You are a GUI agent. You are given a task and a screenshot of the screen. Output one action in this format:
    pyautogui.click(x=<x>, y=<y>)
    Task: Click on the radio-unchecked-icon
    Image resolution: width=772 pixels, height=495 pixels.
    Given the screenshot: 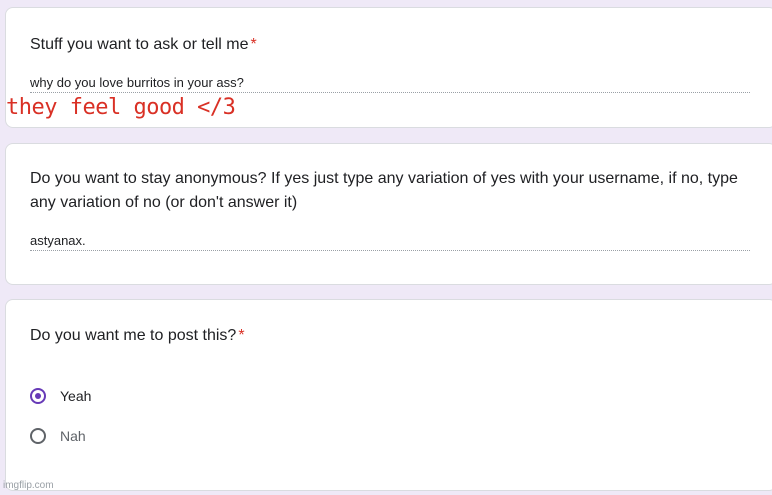 What is the action you would take?
    pyautogui.click(x=38, y=436)
    